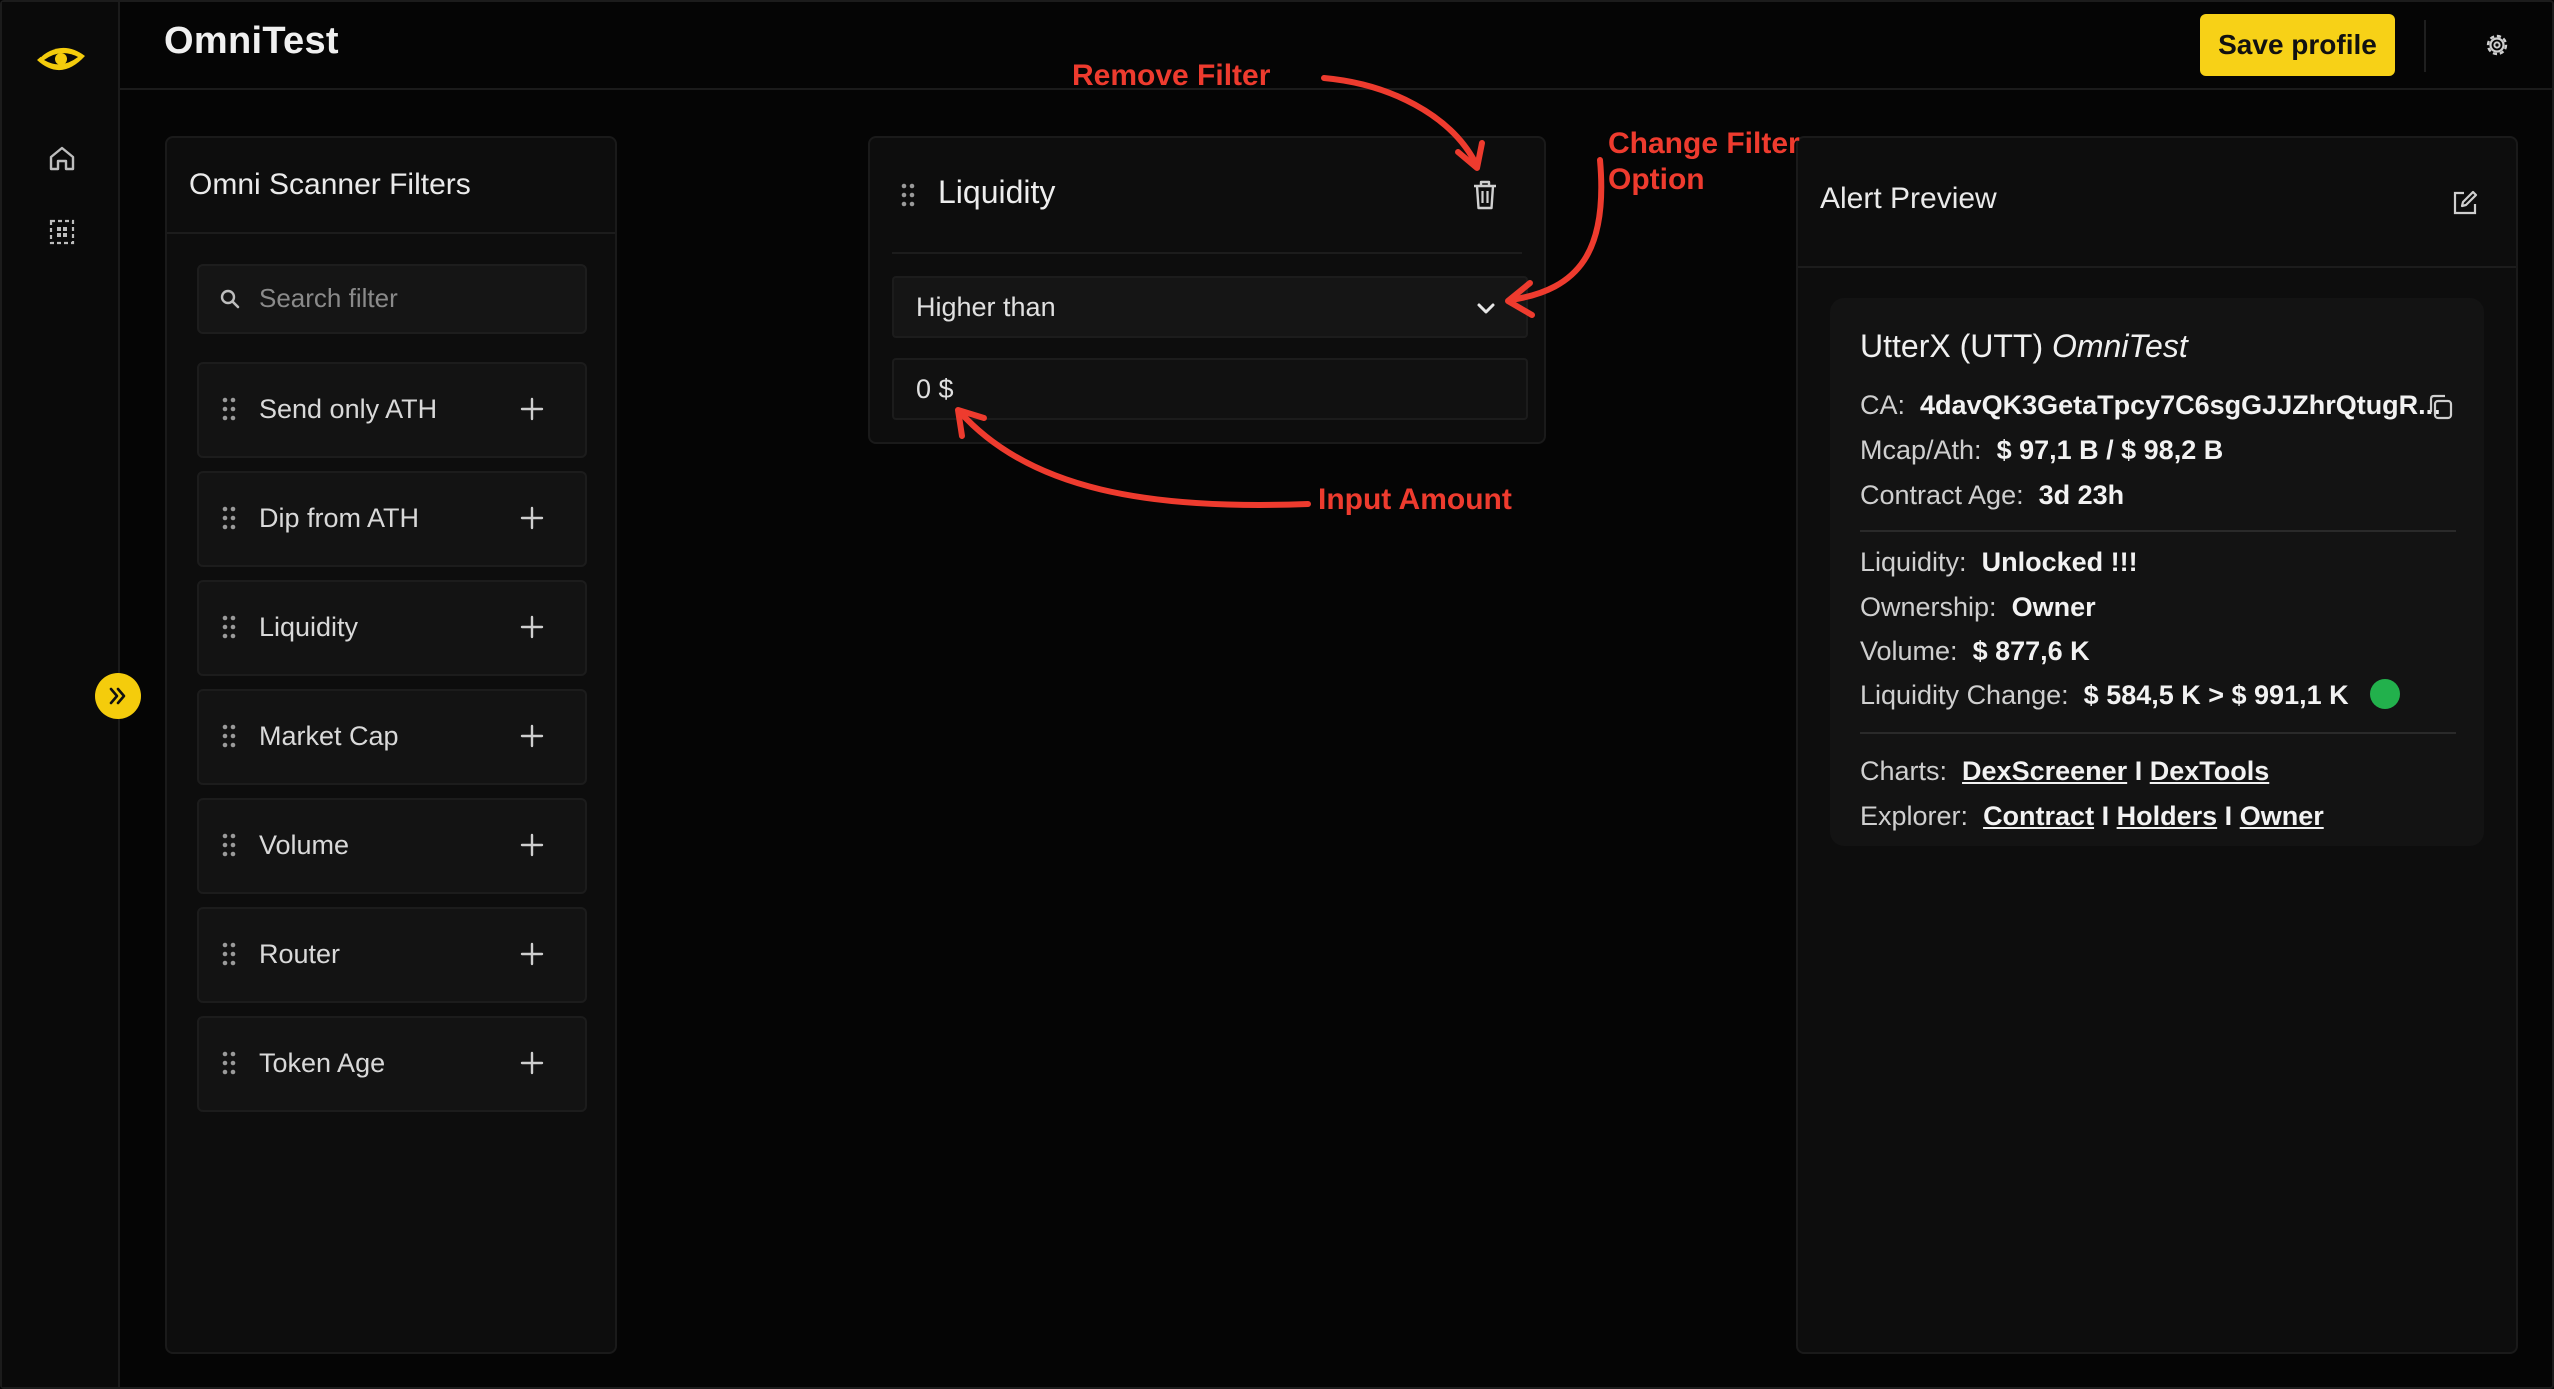  Describe the element at coordinates (1485, 195) in the screenshot. I see `trash-icon` at that location.